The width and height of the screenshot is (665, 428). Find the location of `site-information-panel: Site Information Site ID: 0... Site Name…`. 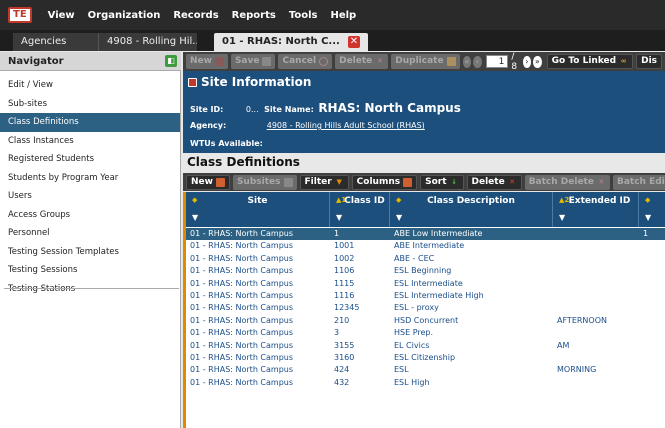

site-information-panel: Site Information Site ID: 0... Site Name… is located at coordinates (424, 112).